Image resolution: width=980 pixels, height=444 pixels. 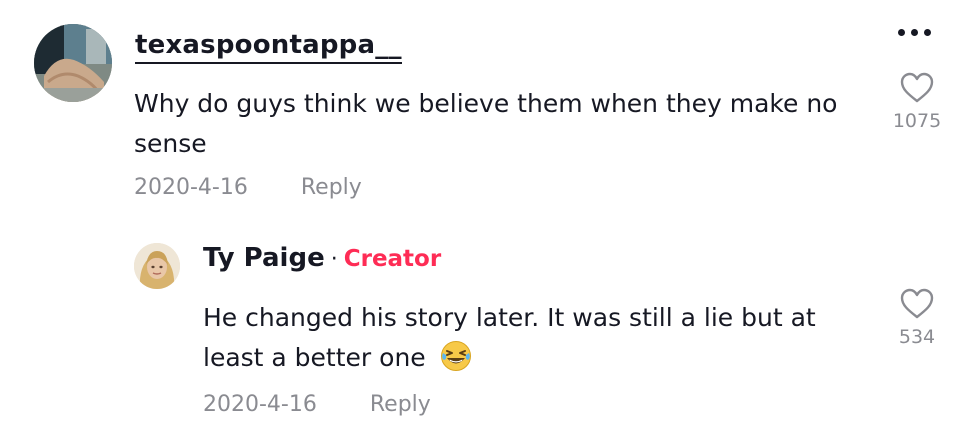 I want to click on creator-avatar, so click(x=157, y=266).